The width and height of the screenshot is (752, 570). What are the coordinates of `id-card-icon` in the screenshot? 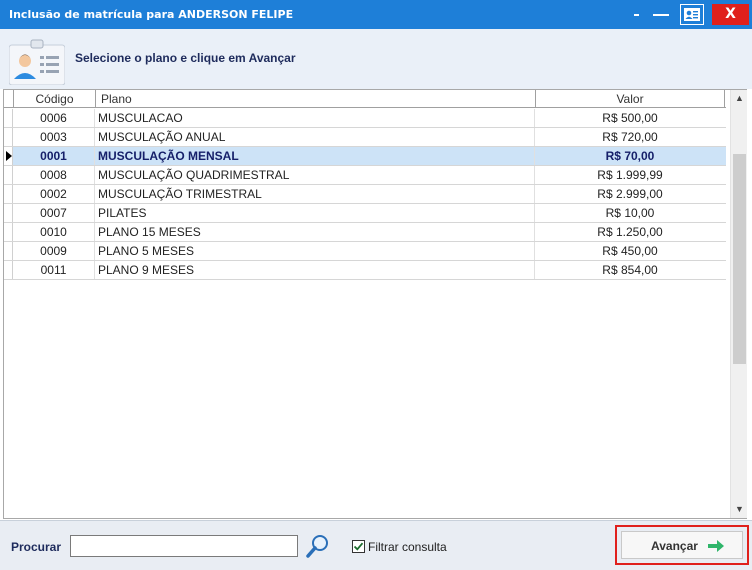 It's located at (692, 14).